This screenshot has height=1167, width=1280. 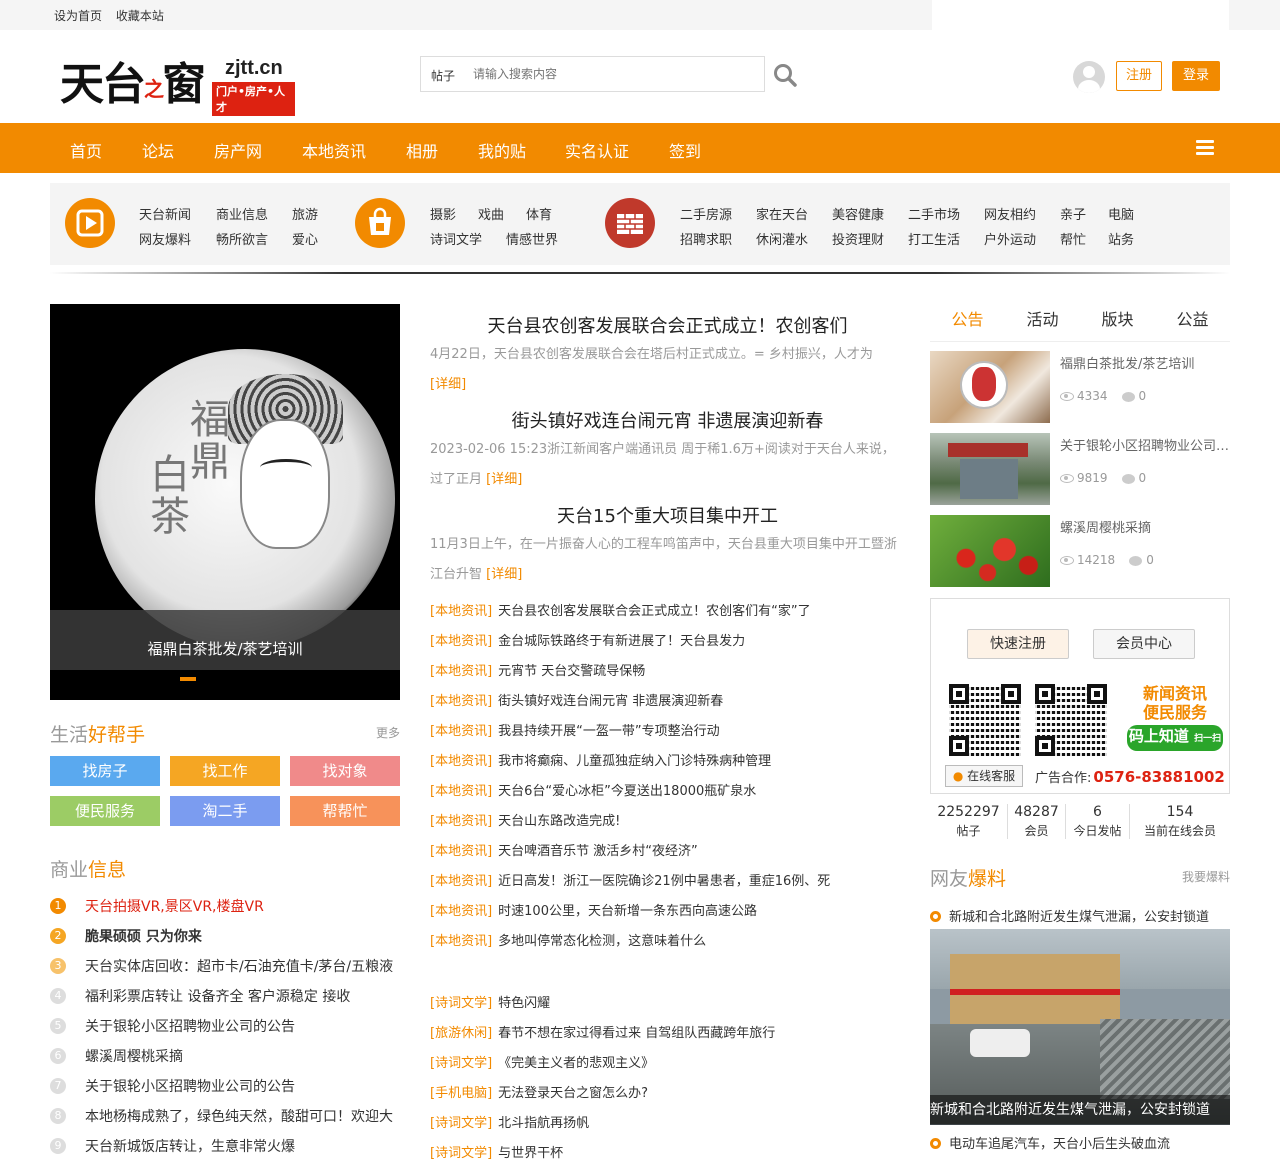 What do you see at coordinates (670, 880) in the screenshot?
I see `news-row: [本地资讯] 近日高发！浙江一医院确诊21例中暑患者，重症16例、死` at bounding box center [670, 880].